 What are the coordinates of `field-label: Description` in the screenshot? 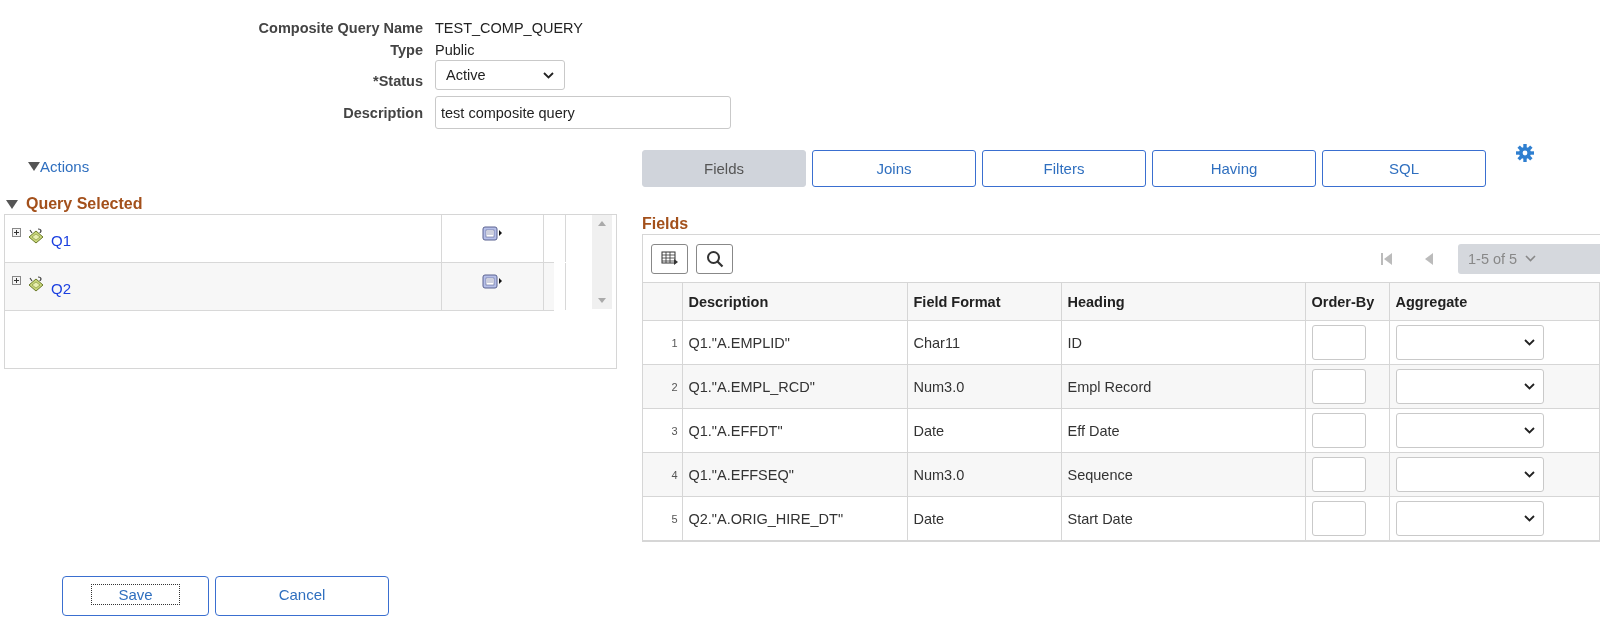 It's located at (383, 112).